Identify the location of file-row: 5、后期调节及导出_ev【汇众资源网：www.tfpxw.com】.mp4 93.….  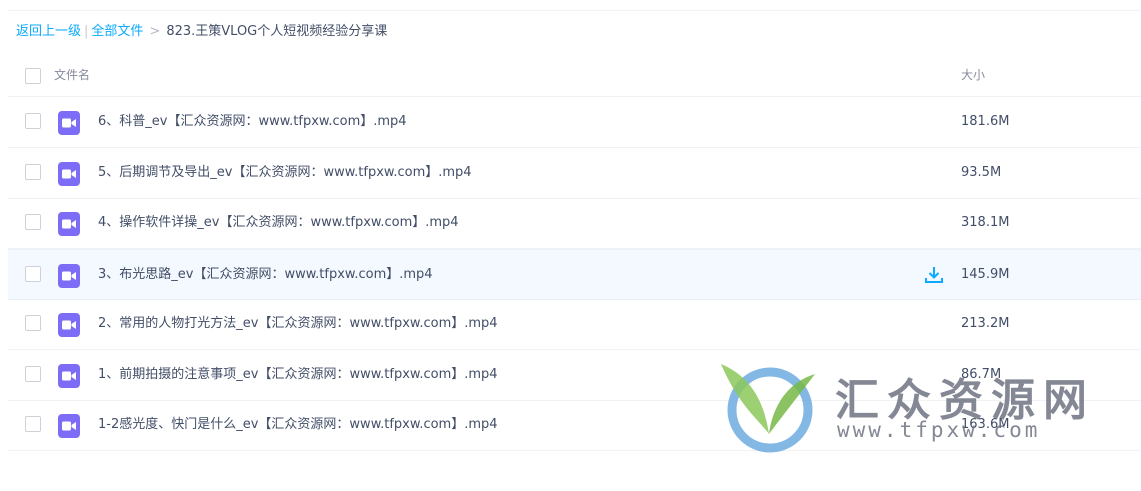
(574, 173).